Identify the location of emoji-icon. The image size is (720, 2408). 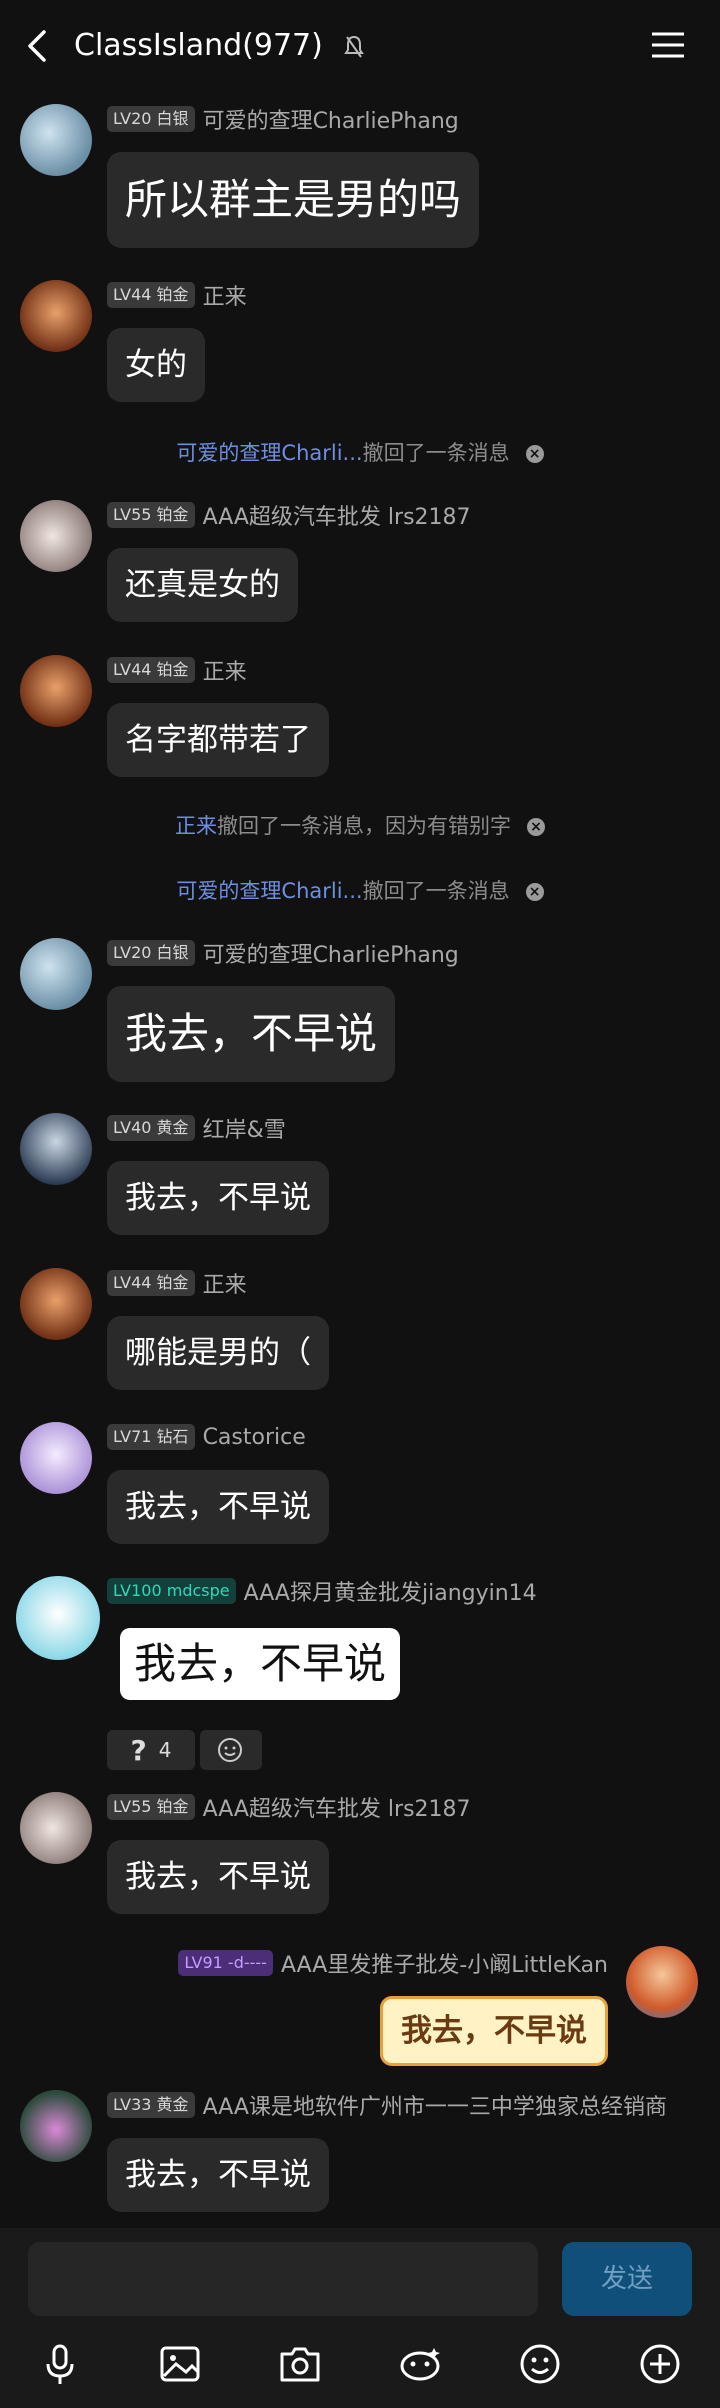
(540, 2364).